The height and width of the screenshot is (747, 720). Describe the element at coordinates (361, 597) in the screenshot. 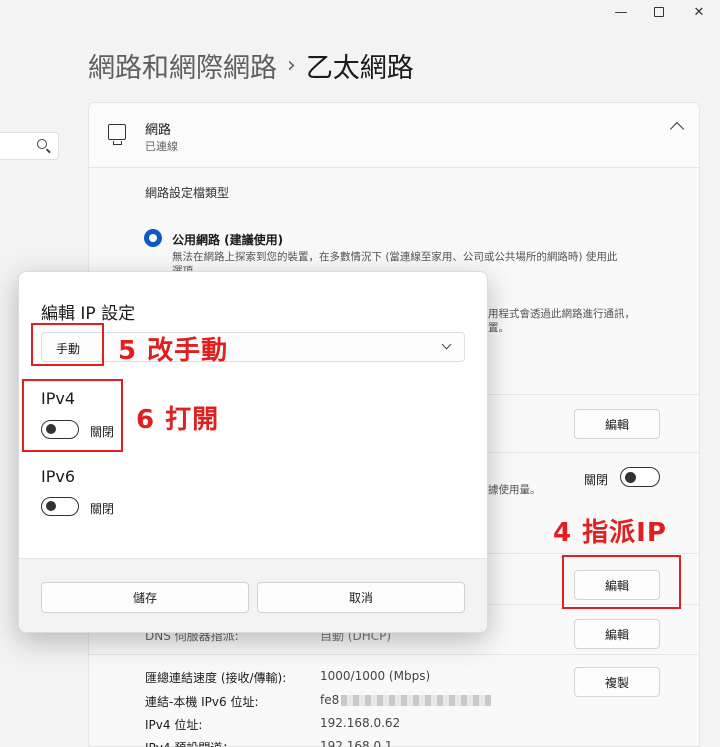

I see `cancel-button: 取消` at that location.